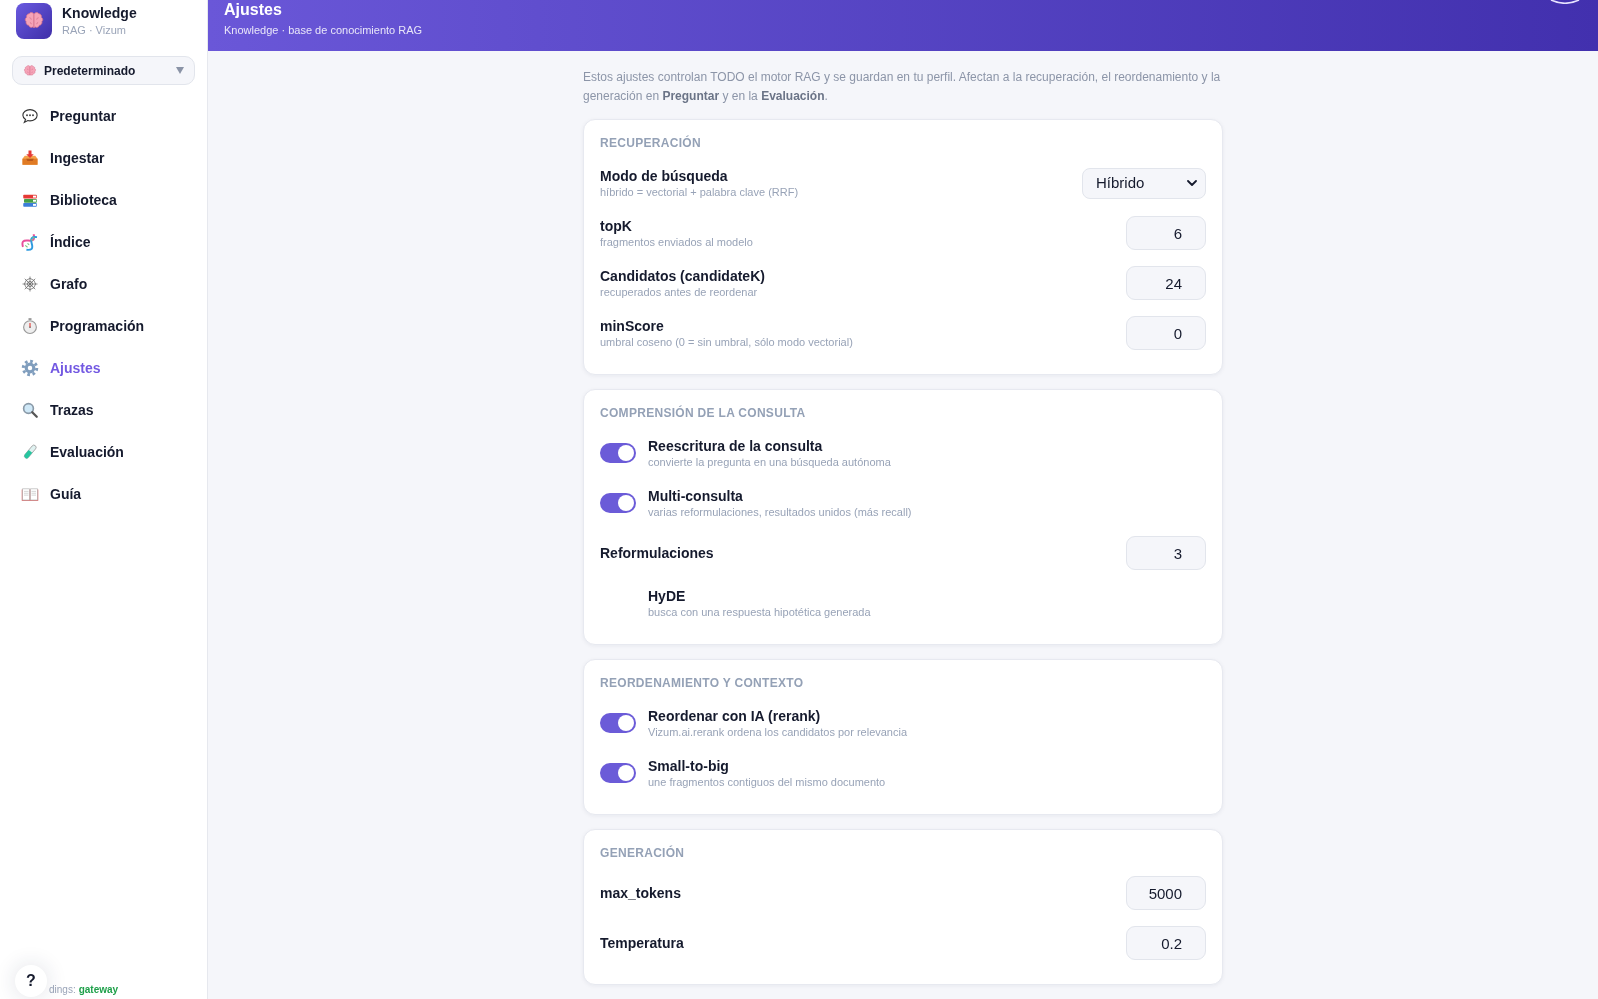  Describe the element at coordinates (682, 276) in the screenshot. I see `setting-label: Candidatos (candidateK)` at that location.